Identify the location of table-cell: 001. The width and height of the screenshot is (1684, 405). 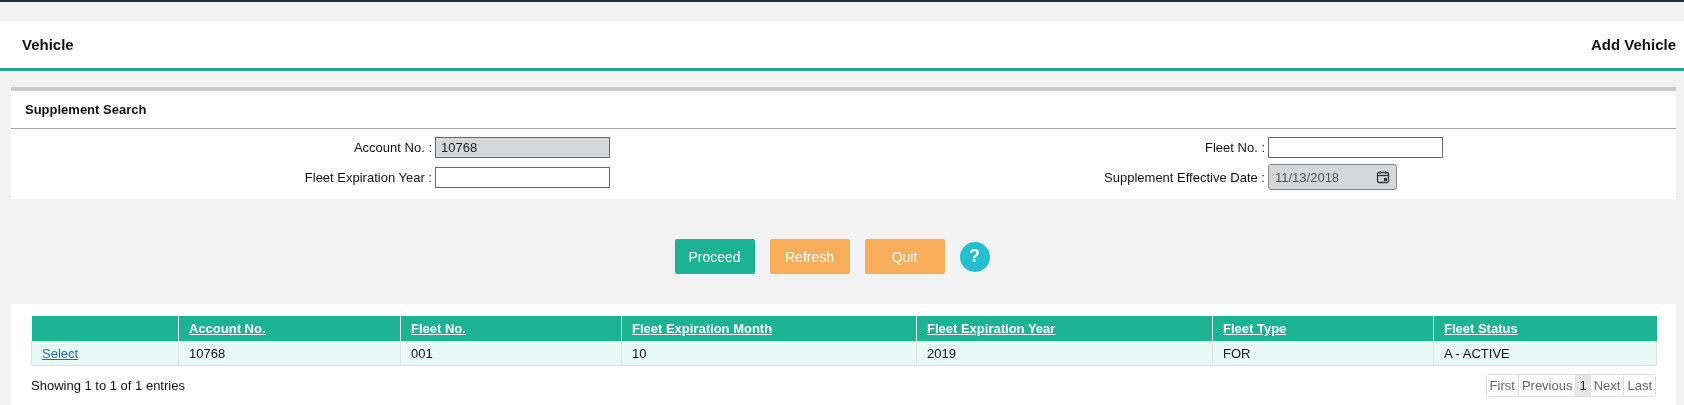
(422, 353).